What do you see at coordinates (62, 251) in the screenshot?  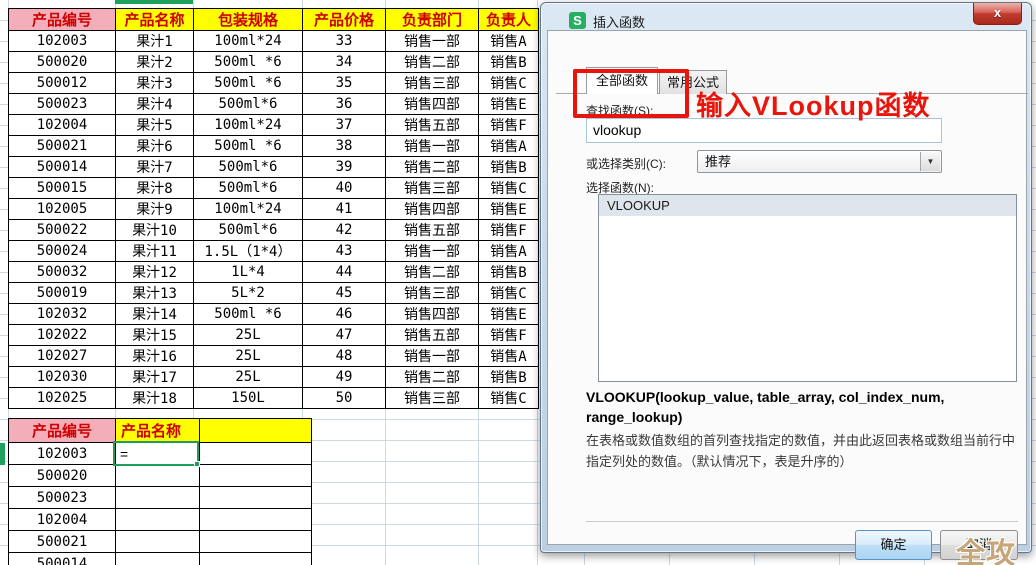 I see `table-cell: 500024` at bounding box center [62, 251].